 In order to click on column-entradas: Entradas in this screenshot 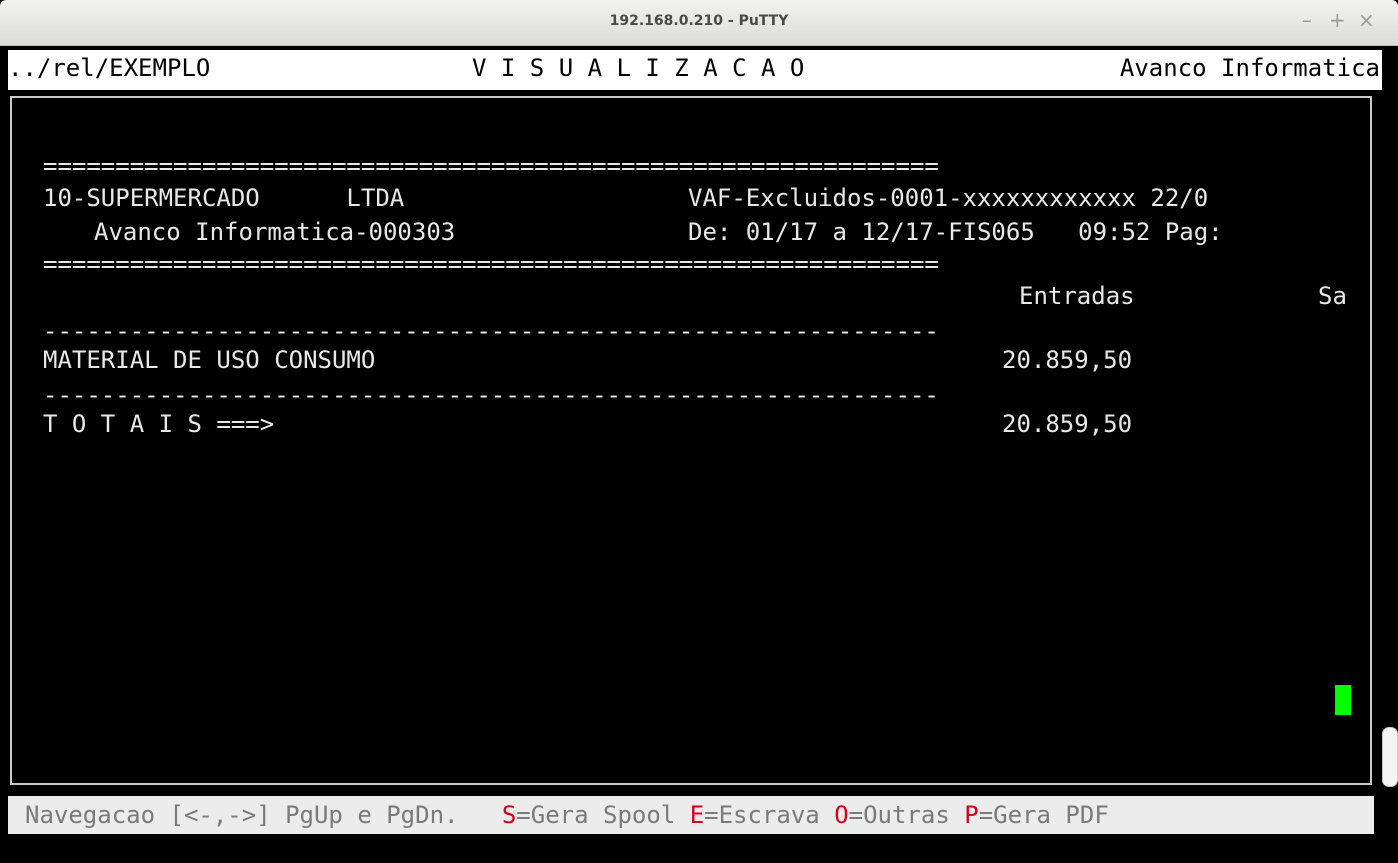, I will do `click(1077, 296)`.